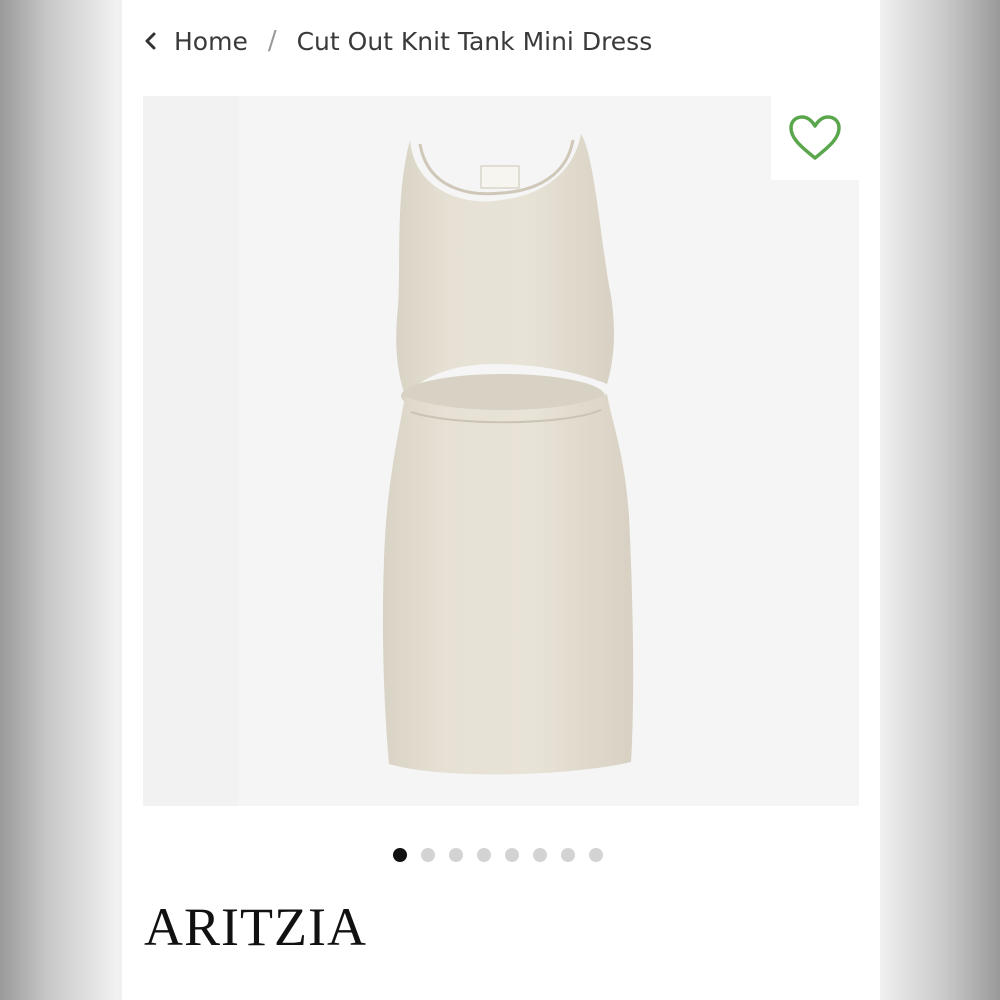 The width and height of the screenshot is (1000, 1000). Describe the element at coordinates (500, 177) in the screenshot. I see `dress-label` at that location.